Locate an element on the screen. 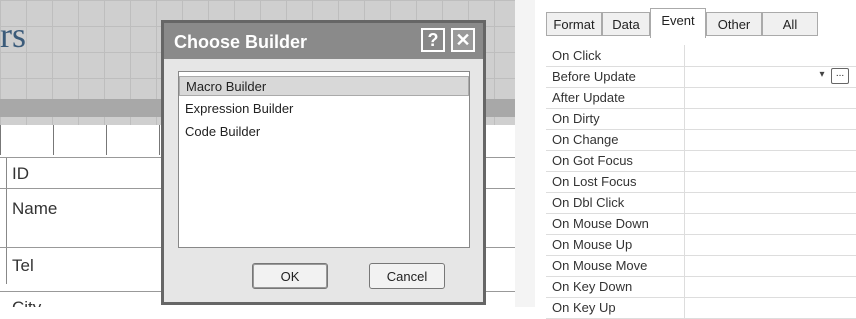  row-on-mouse-down: On Mouse Down is located at coordinates (701, 224).